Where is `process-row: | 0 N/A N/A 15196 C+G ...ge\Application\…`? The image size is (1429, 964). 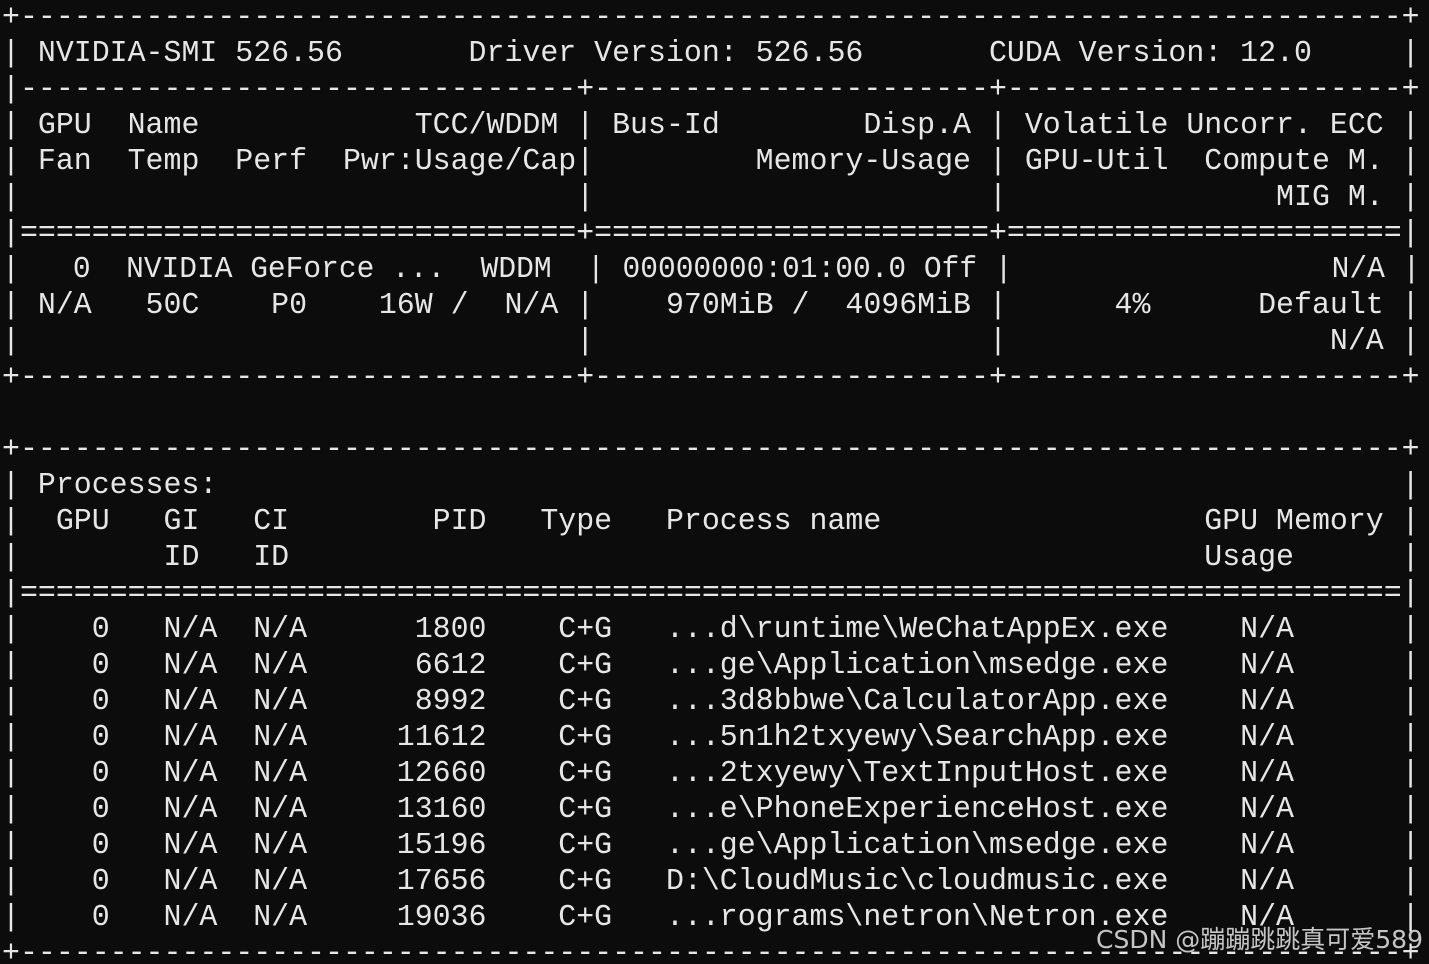
process-row: | 0 N/A N/A 15196 C+G ...ge\Application\… is located at coordinates (711, 845).